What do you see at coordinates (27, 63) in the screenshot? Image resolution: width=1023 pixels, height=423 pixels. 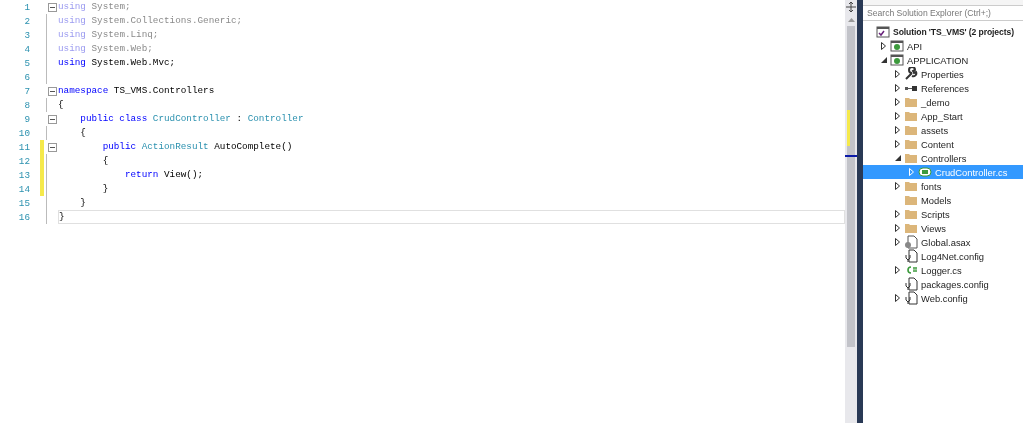 I see `line-number: 5` at bounding box center [27, 63].